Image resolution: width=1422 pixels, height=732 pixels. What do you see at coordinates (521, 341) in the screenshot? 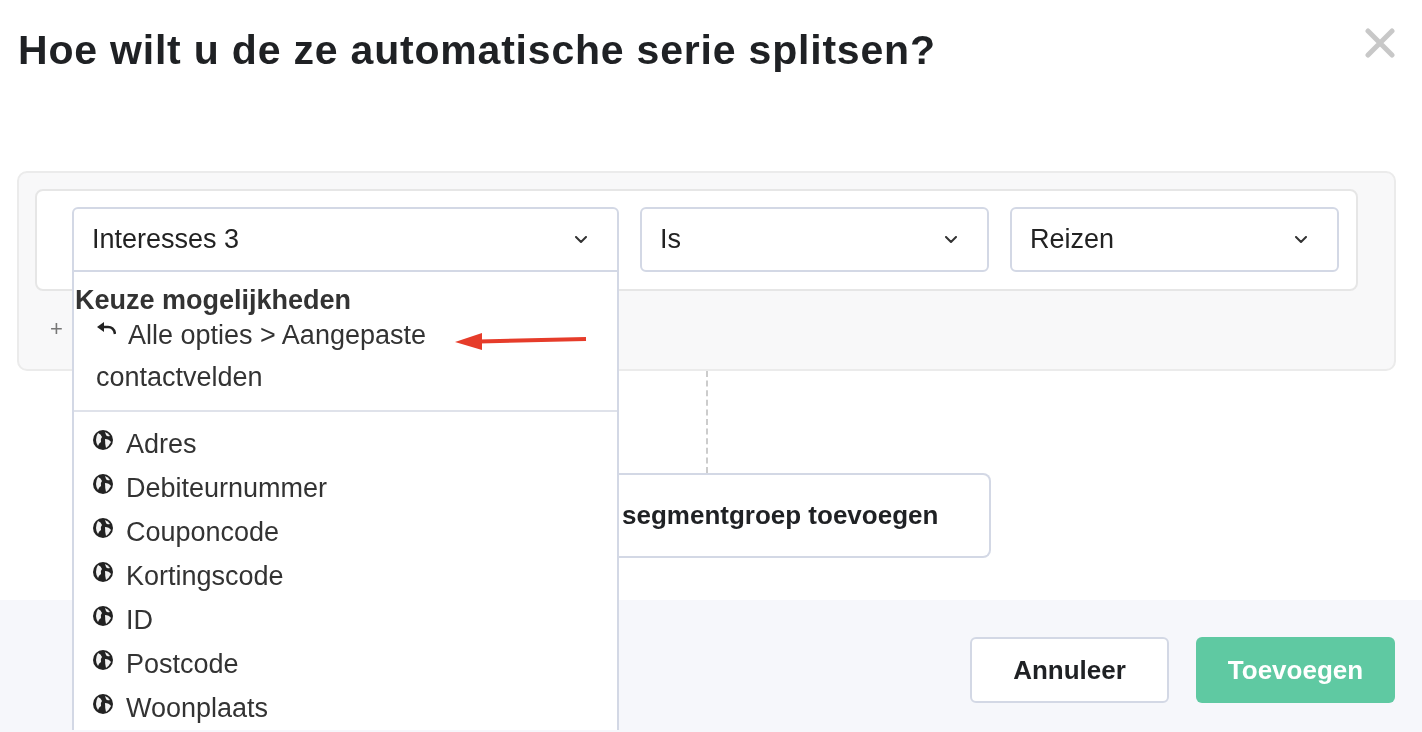
I see `annotation-arrow-icon` at bounding box center [521, 341].